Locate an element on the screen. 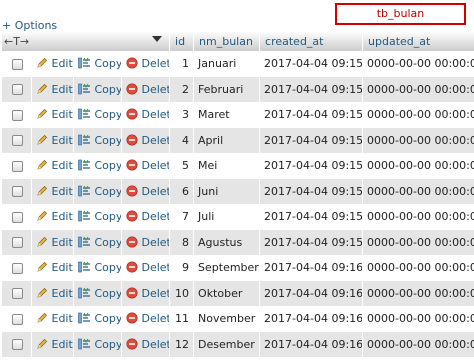 Image resolution: width=474 pixels, height=363 pixels. cell-id: 7 is located at coordinates (181, 217).